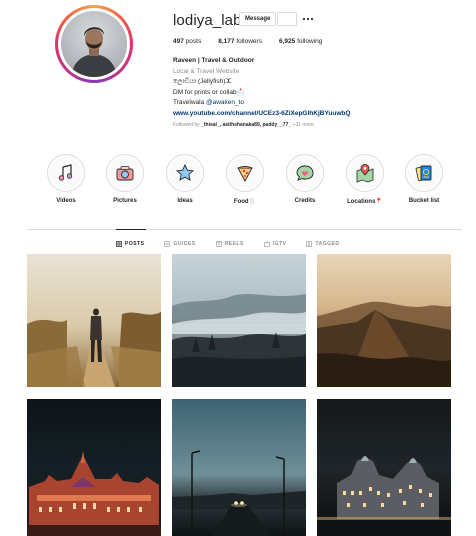 The width and height of the screenshot is (476, 536). I want to click on post-image-night-station, so click(94, 467).